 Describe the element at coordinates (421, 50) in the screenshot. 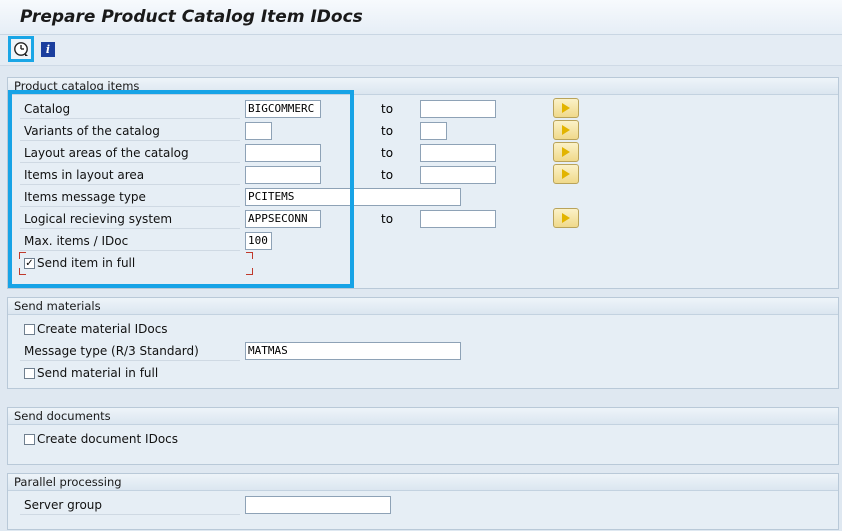

I see `application-toolbar` at that location.